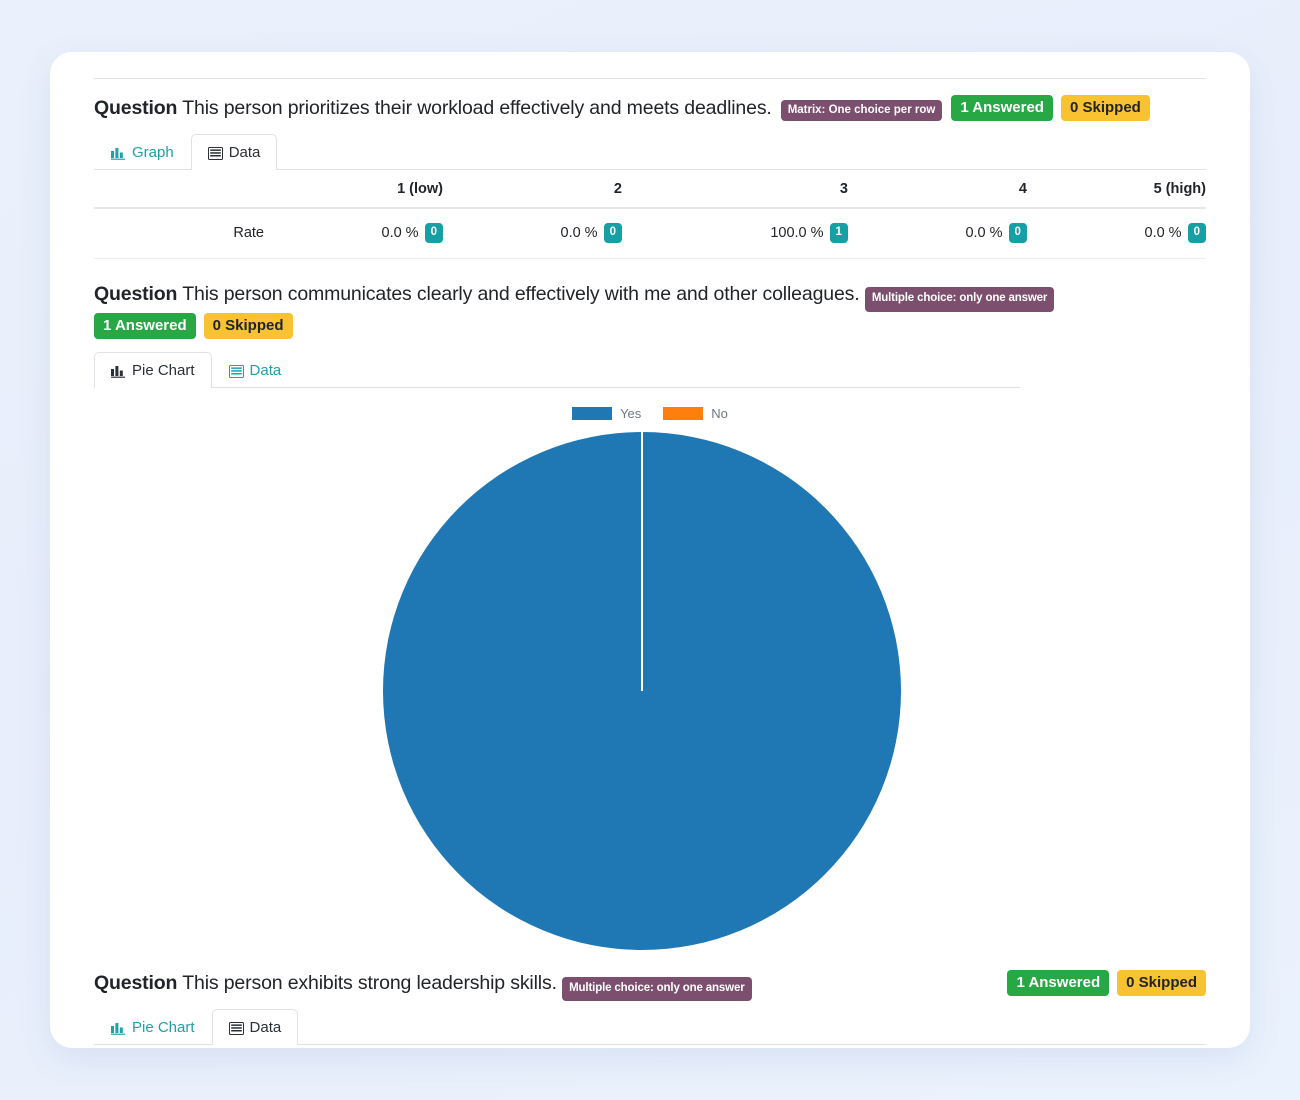 This screenshot has width=1300, height=1100. I want to click on question-2-label: Question, so click(136, 293).